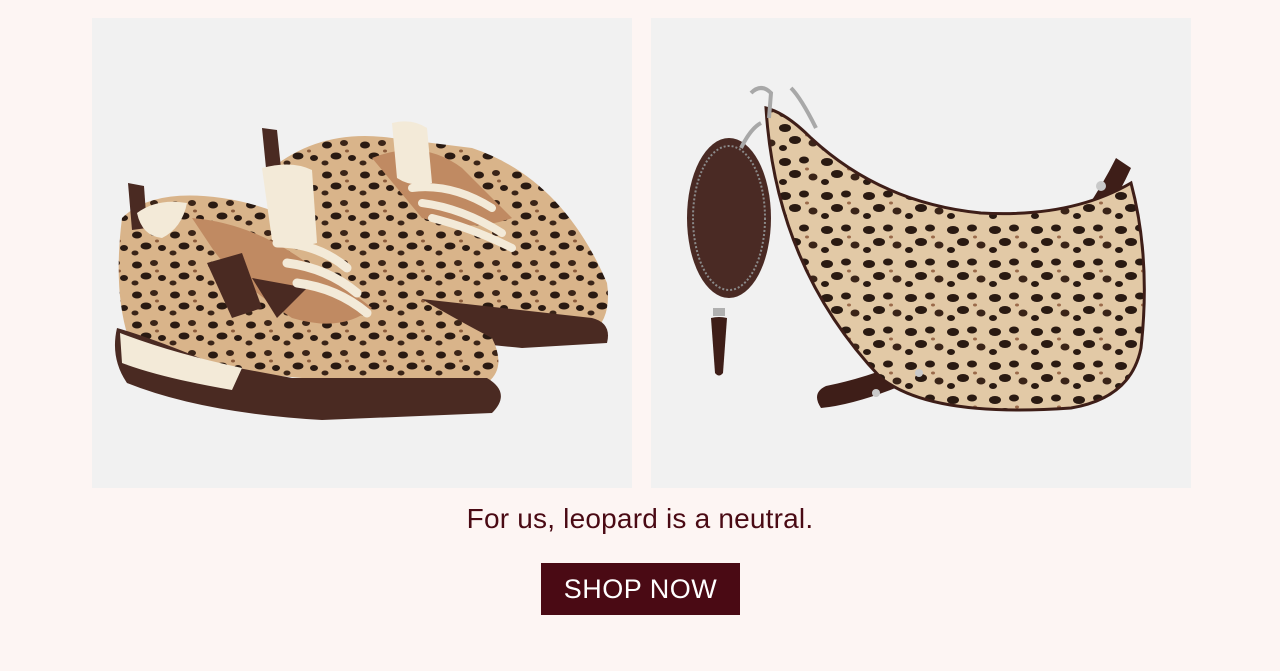 This screenshot has height=671, width=1280. Describe the element at coordinates (640, 589) in the screenshot. I see `shop-now-button: SHOP NOW` at that location.